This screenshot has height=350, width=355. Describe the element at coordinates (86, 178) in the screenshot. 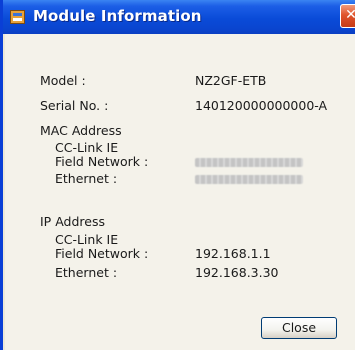

I see `mac-ethernet-label: Ethernet :` at that location.